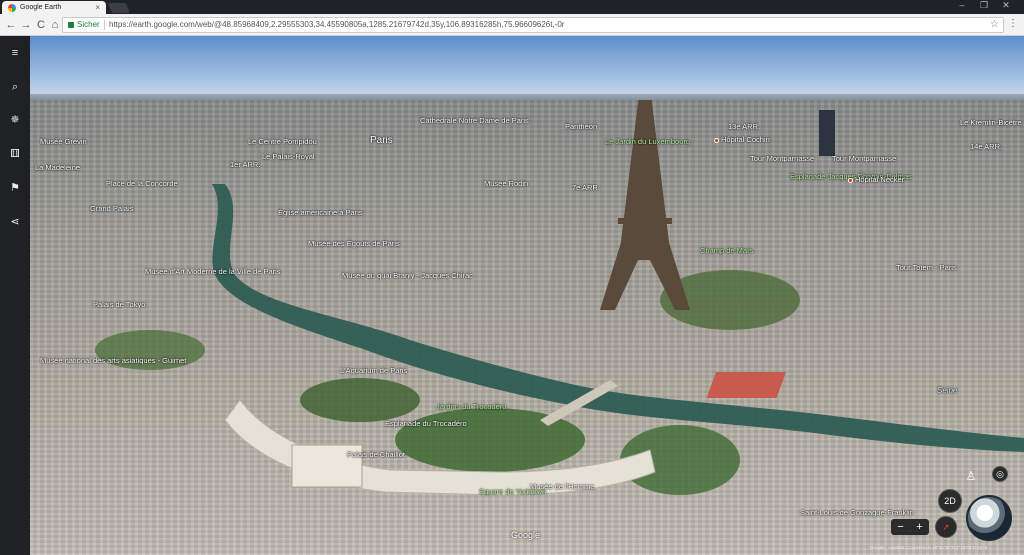 The height and width of the screenshot is (555, 1024). What do you see at coordinates (15, 120) in the screenshot?
I see `voyager-icon: ✵` at bounding box center [15, 120].